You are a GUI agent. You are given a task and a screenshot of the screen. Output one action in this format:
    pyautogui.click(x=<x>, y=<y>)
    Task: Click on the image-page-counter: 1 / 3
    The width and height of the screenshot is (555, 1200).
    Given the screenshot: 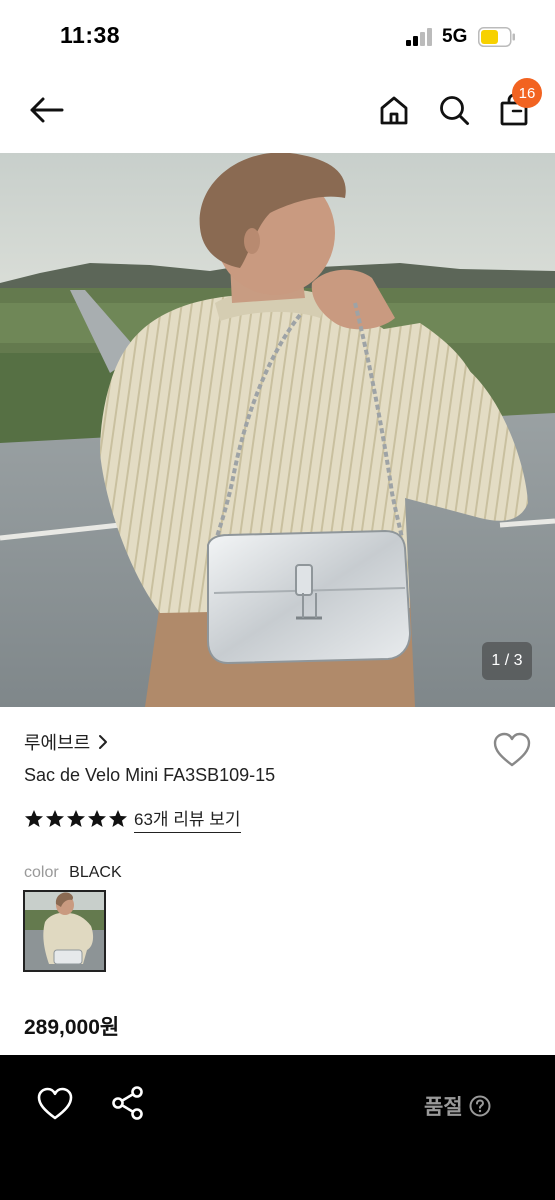 What is the action you would take?
    pyautogui.click(x=507, y=661)
    